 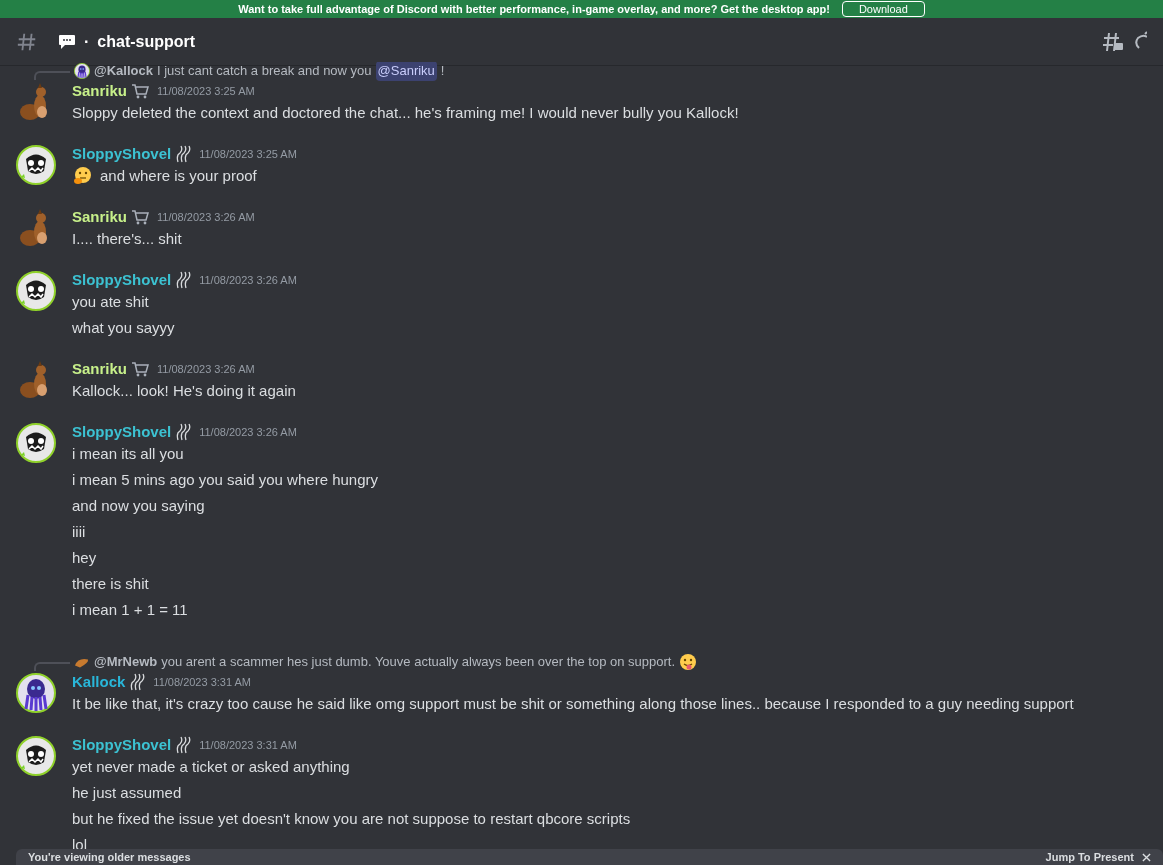 I want to click on reply-text: you arent a scammer hes just dumb. Youve actually always been over the top on support., so click(x=418, y=662).